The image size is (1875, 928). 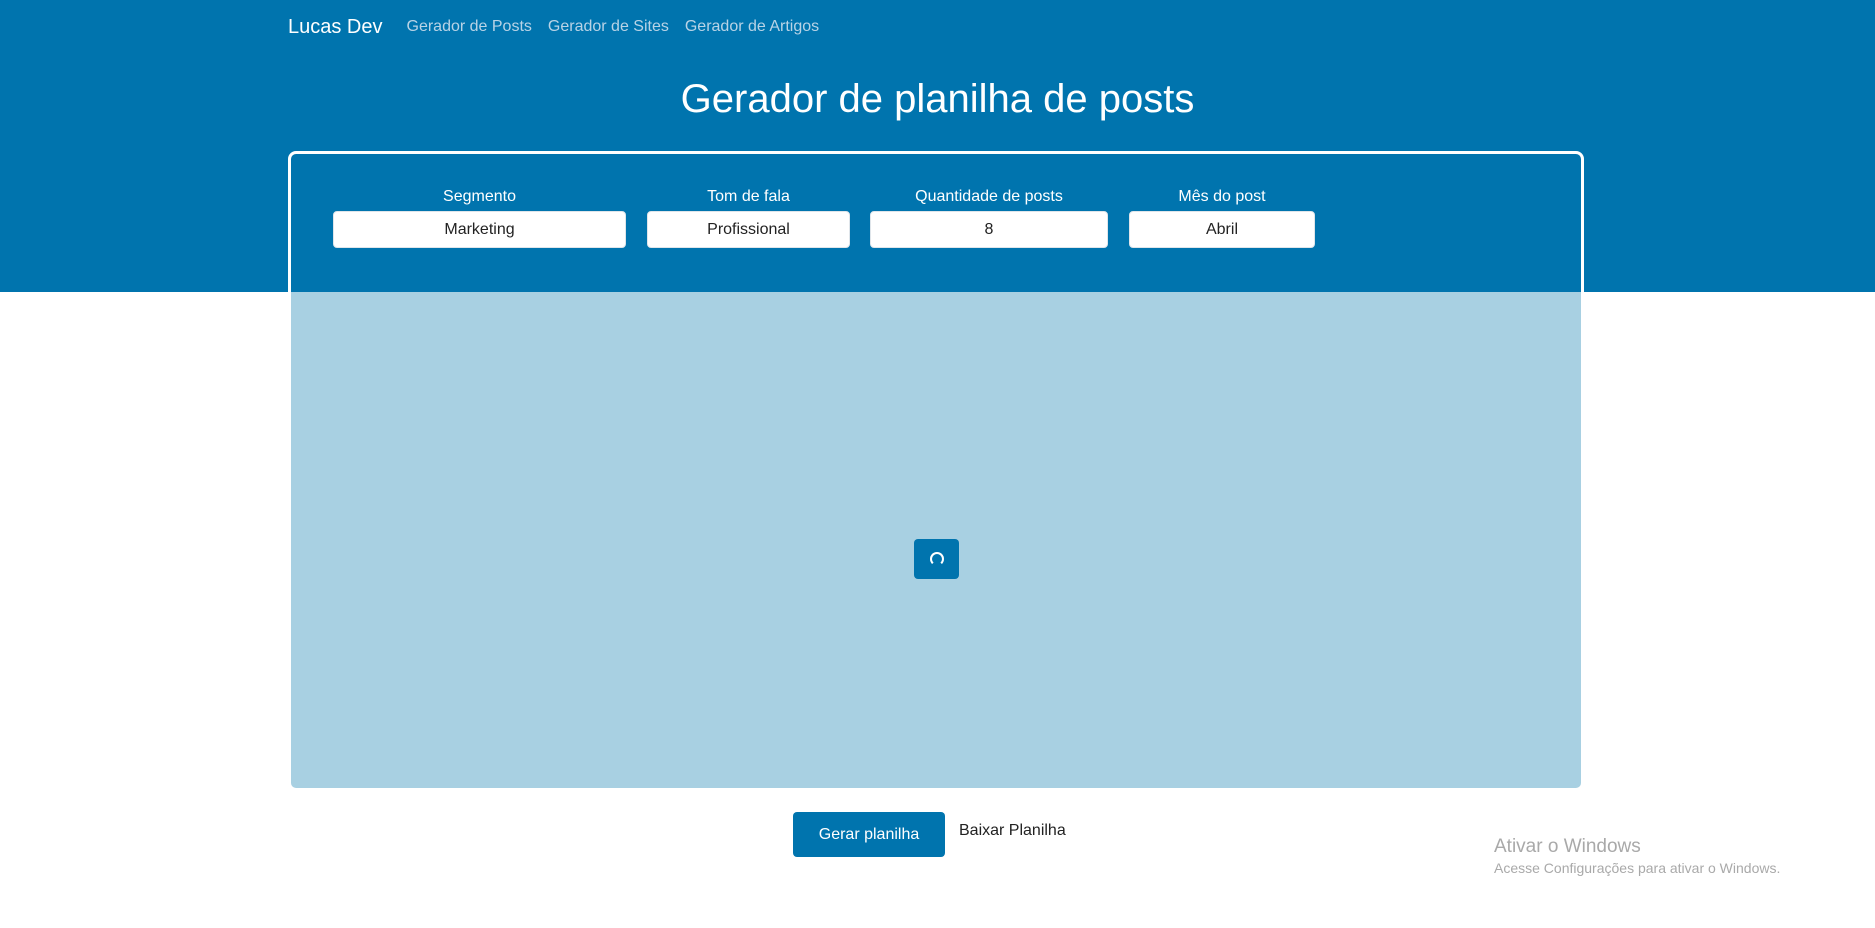 What do you see at coordinates (479, 229) in the screenshot?
I see `segment-input` at bounding box center [479, 229].